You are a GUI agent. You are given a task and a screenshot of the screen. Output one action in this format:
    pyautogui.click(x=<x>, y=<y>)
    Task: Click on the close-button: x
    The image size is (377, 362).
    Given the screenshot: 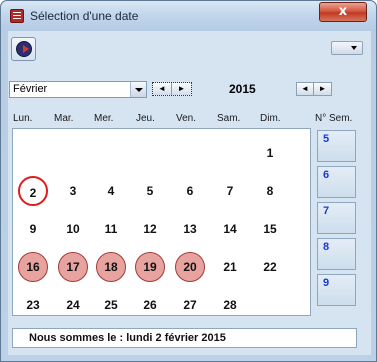 What is the action you would take?
    pyautogui.click(x=343, y=12)
    